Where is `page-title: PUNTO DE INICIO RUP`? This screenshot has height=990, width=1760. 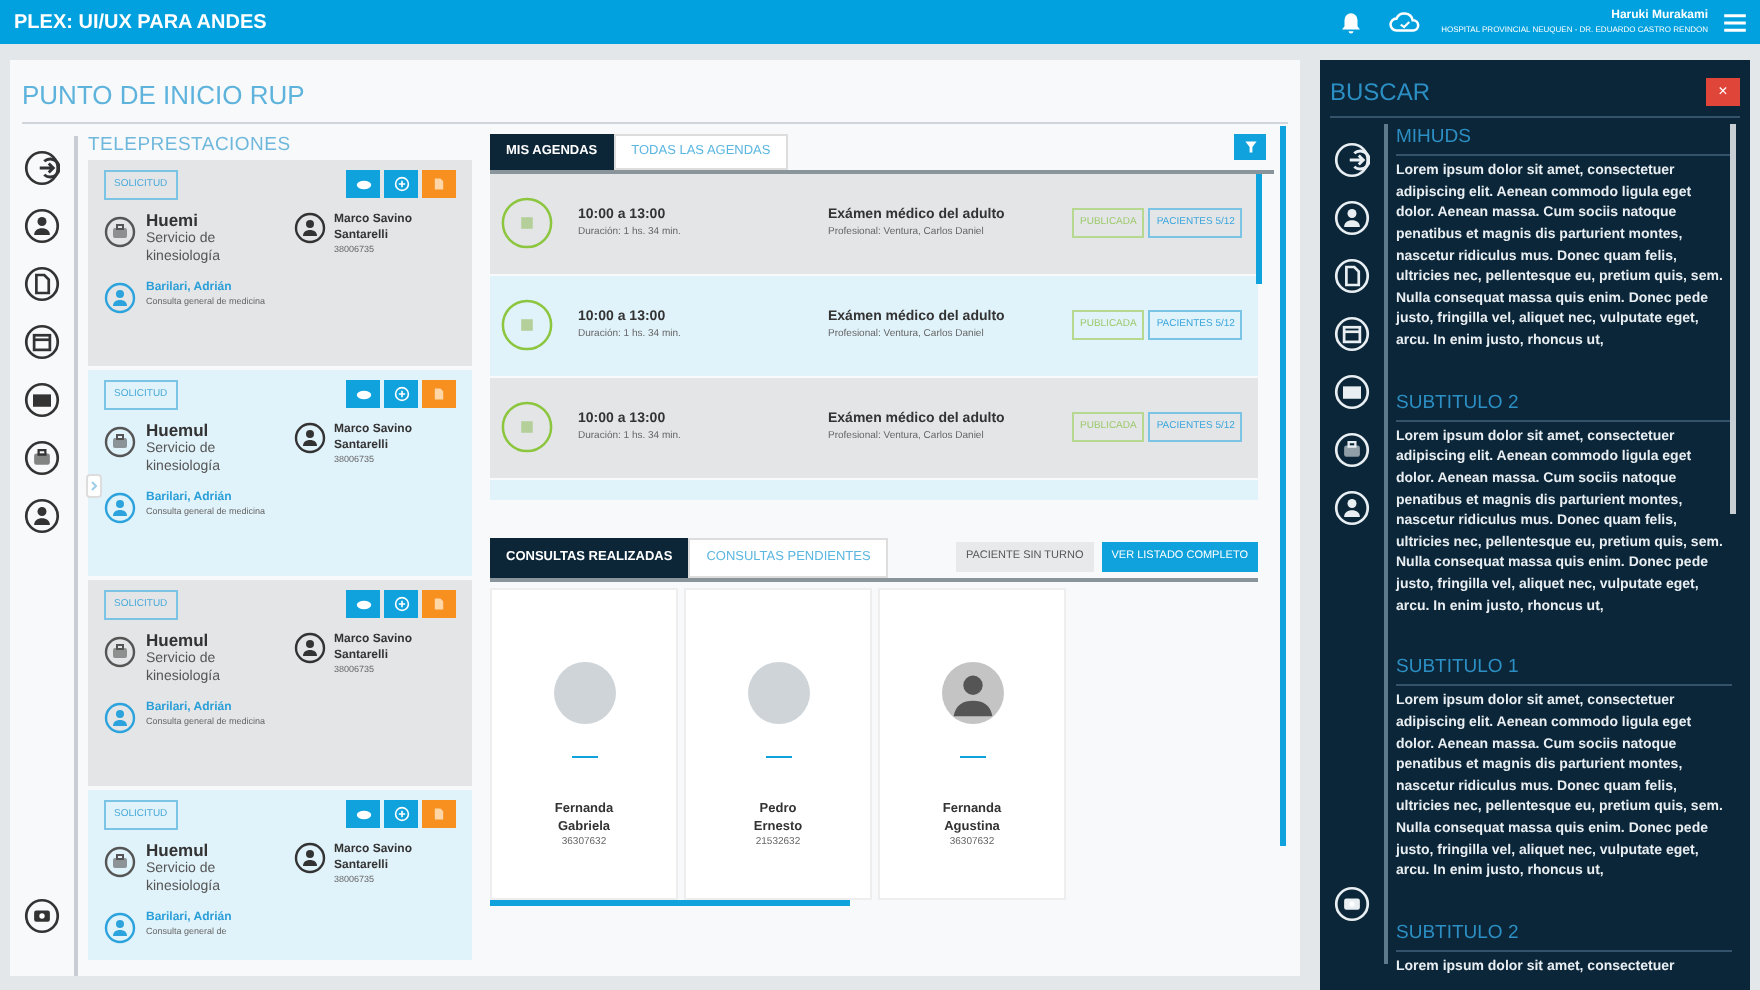
page-title: PUNTO DE INICIO RUP is located at coordinates (164, 96).